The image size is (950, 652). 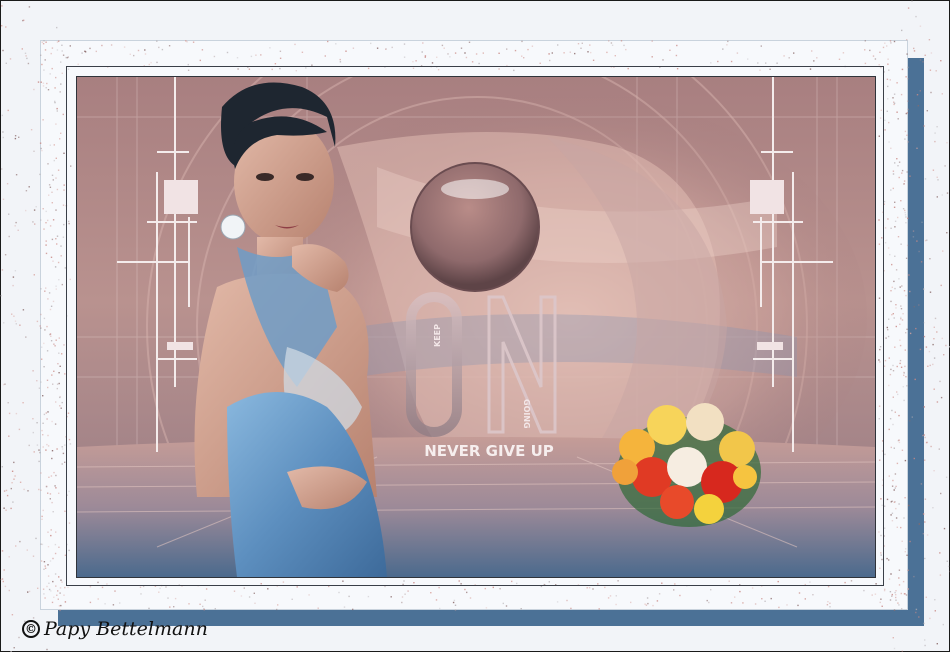 What do you see at coordinates (126, 629) in the screenshot?
I see `author-name: Papy Bettelmann` at bounding box center [126, 629].